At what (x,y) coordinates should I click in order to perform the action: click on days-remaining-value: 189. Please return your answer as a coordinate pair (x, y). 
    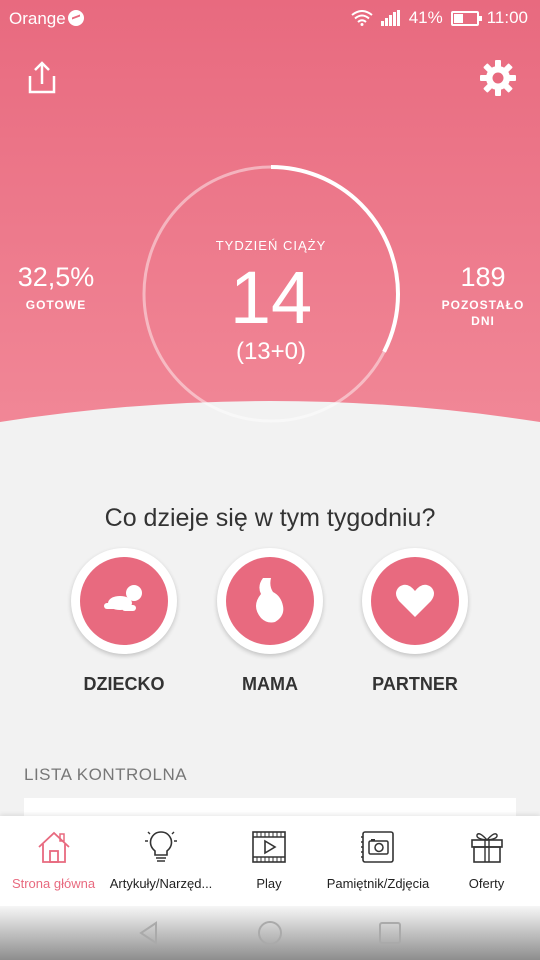
    Looking at the image, I should click on (483, 277).